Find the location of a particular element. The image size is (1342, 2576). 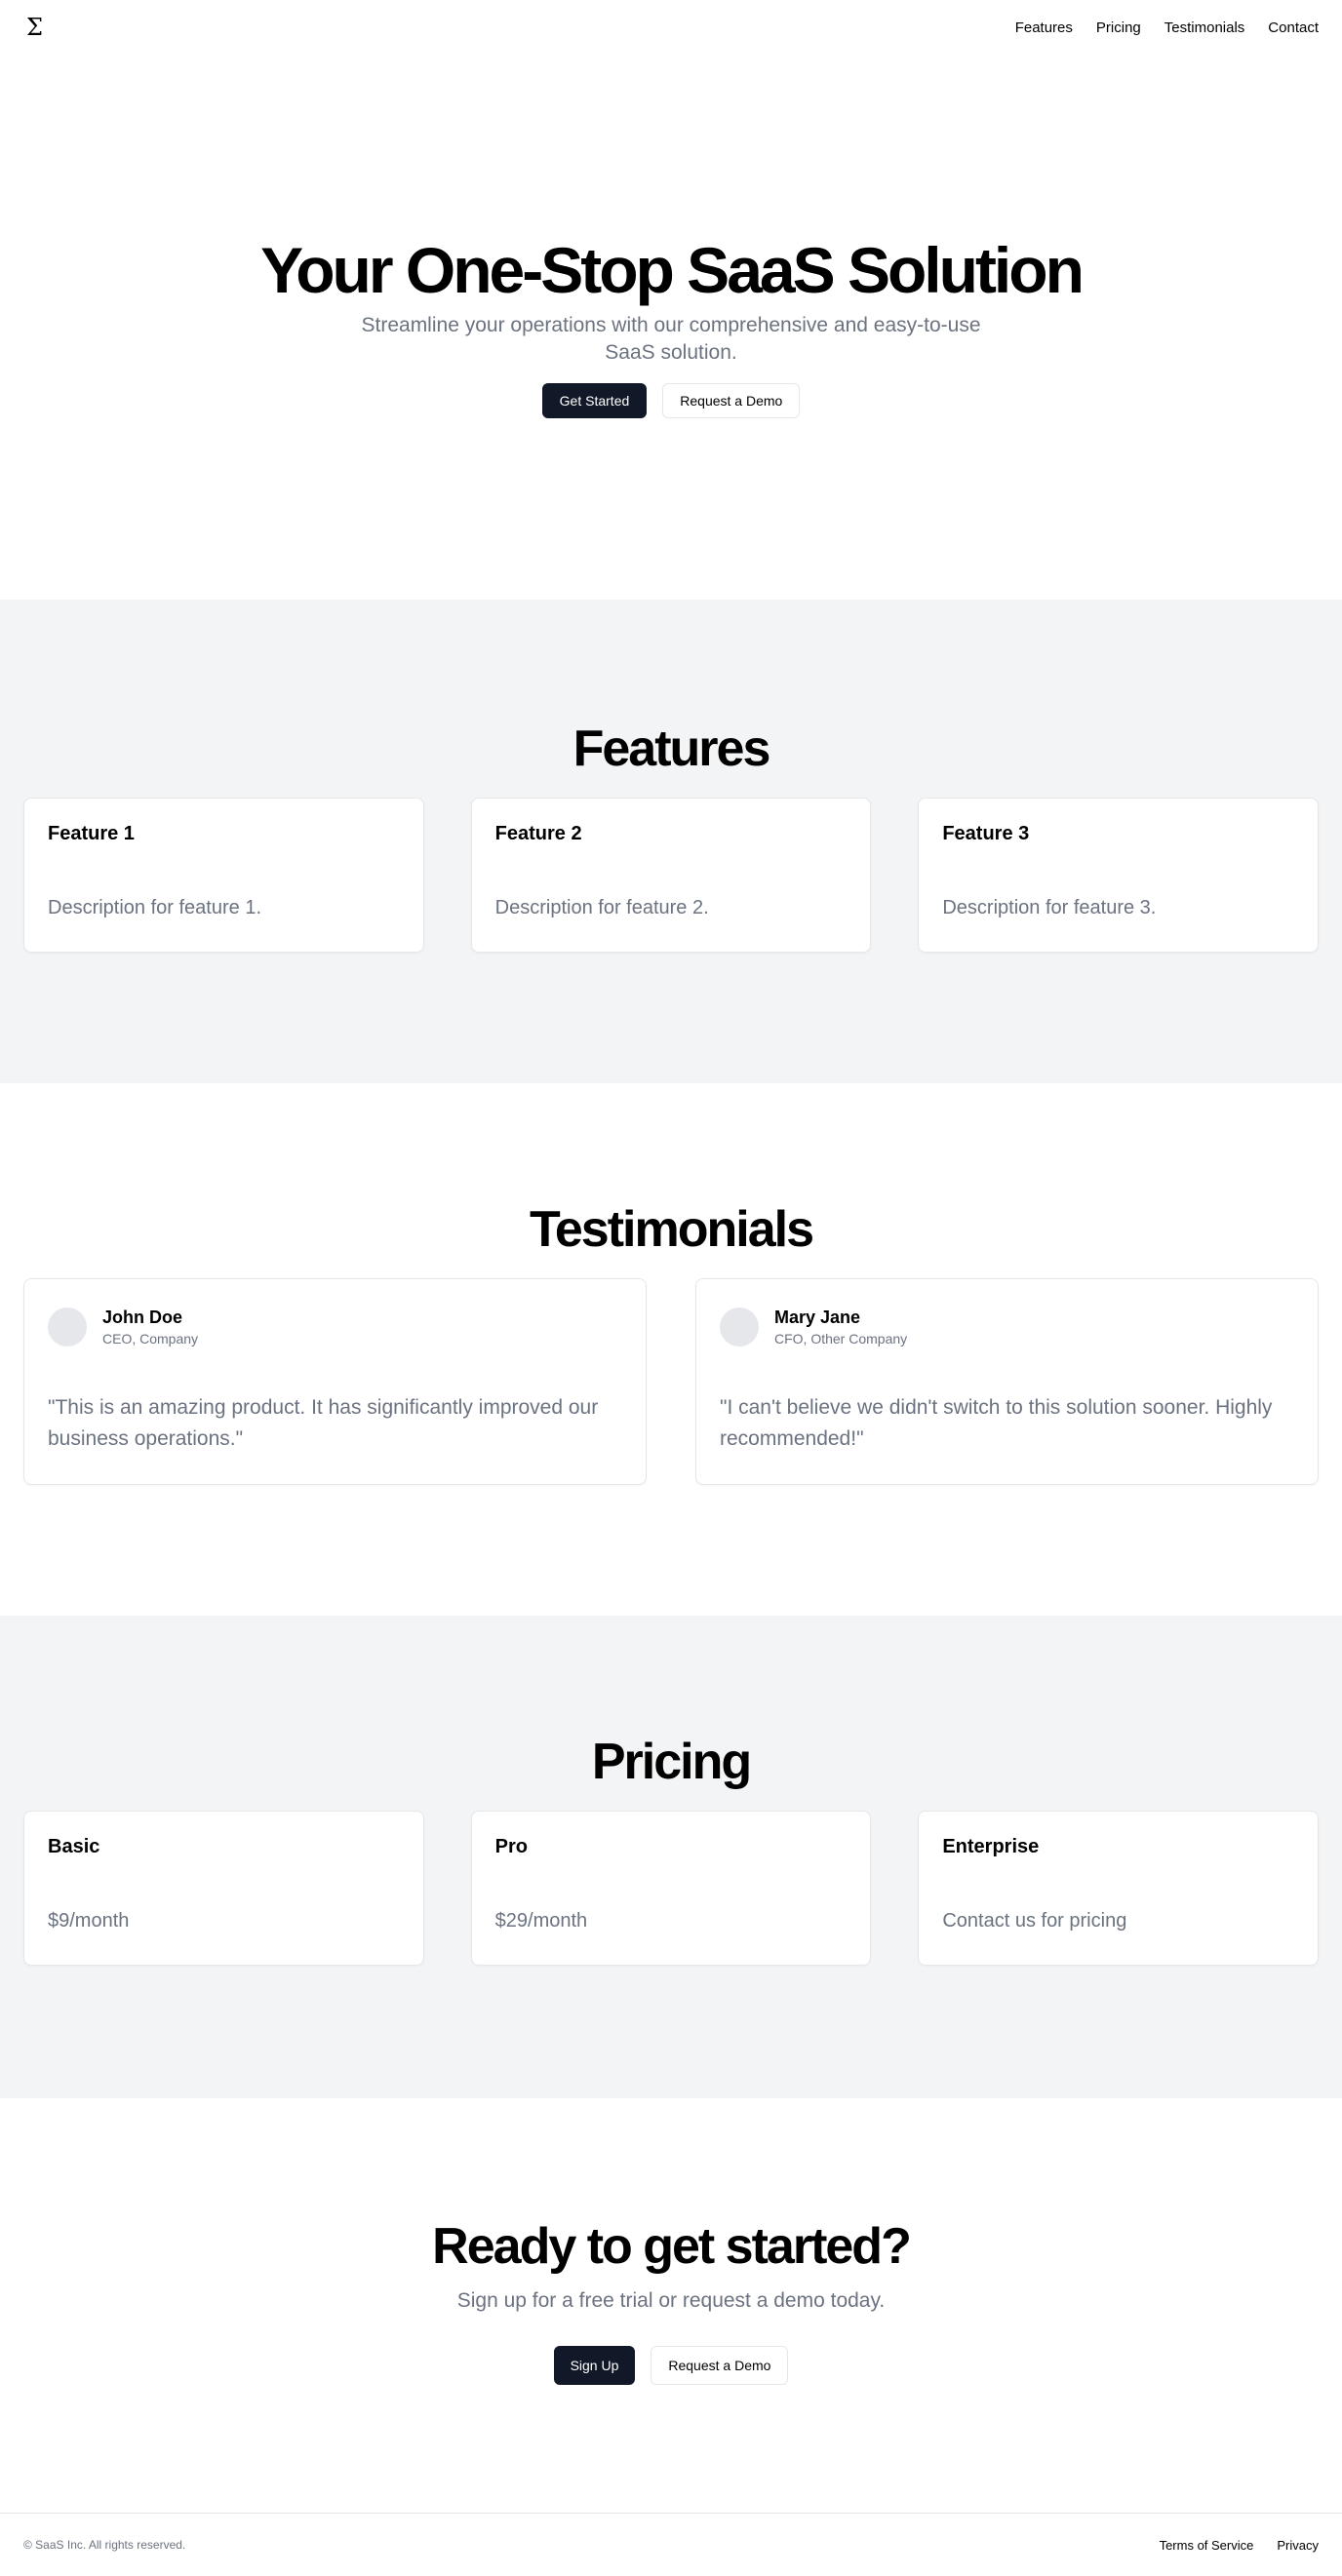

pricing-card: Basic $9/month is located at coordinates (223, 1888).